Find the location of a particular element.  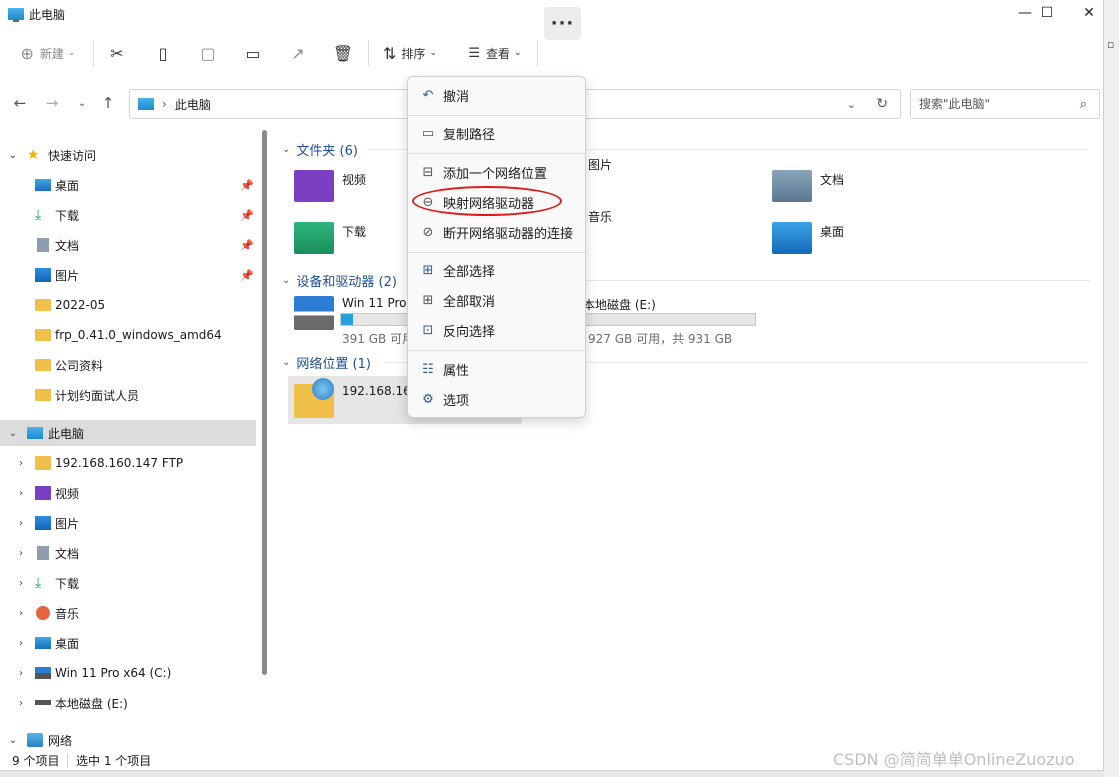

view-label: 查看 is located at coordinates (498, 53).